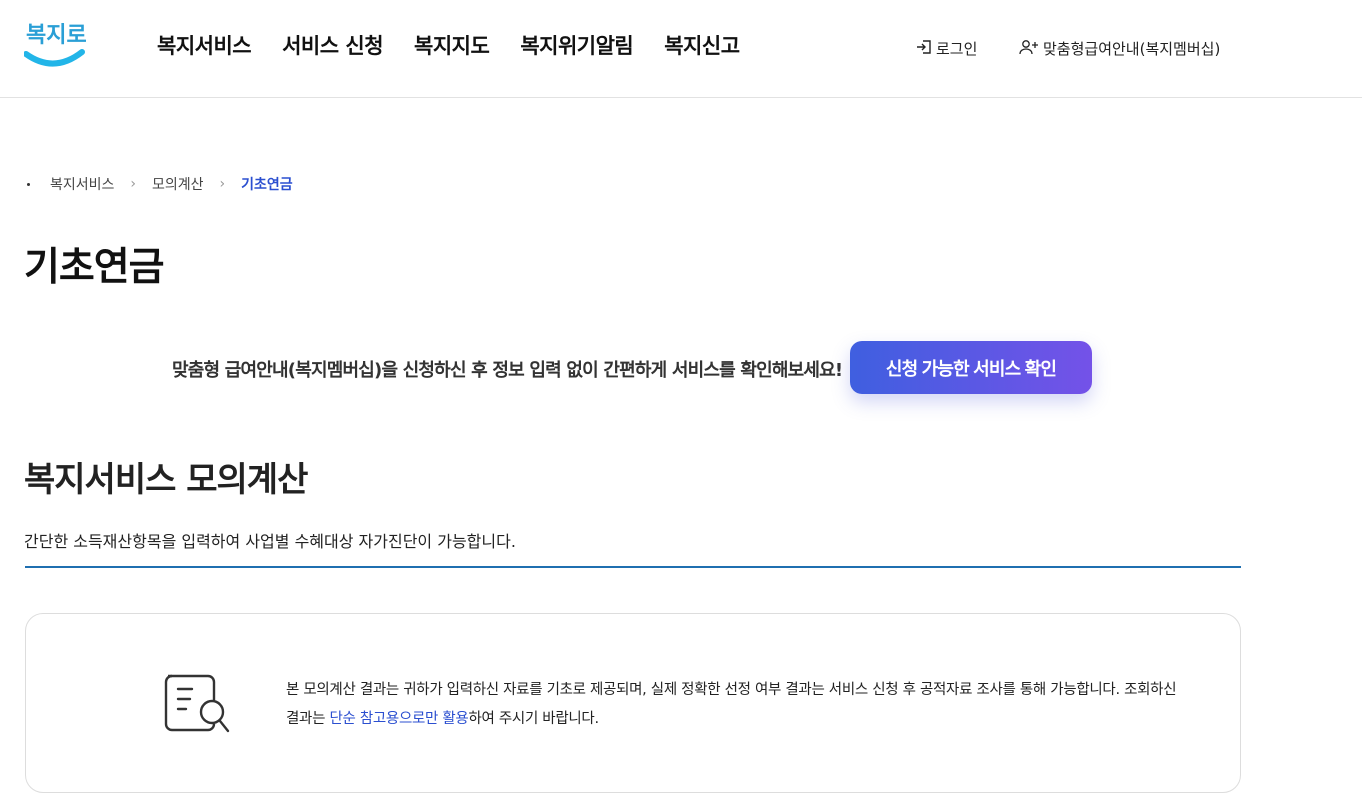  I want to click on login-label: 로그인, so click(957, 49).